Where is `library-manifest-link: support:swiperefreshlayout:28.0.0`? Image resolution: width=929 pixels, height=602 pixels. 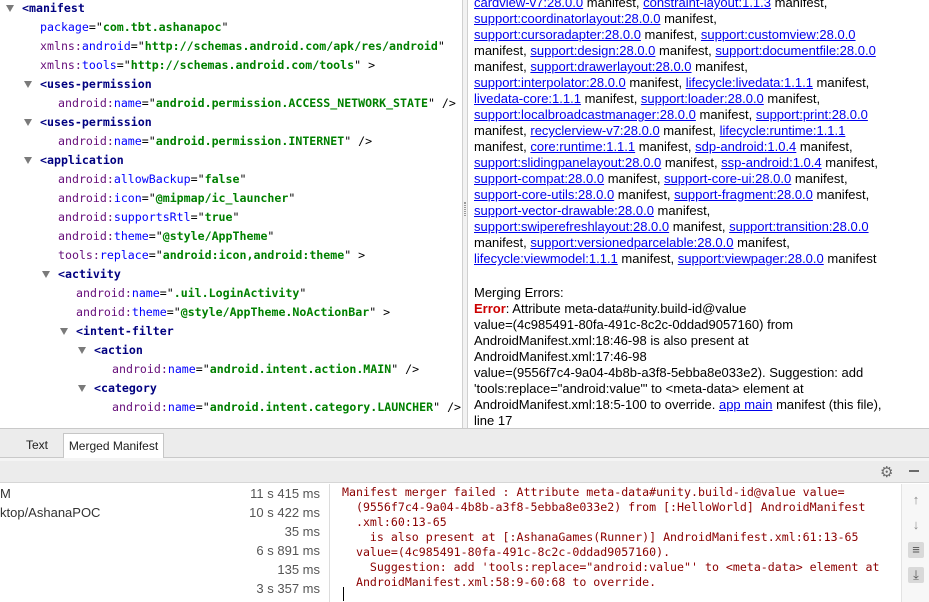
library-manifest-link: support:swiperefreshlayout:28.0.0 is located at coordinates (571, 226).